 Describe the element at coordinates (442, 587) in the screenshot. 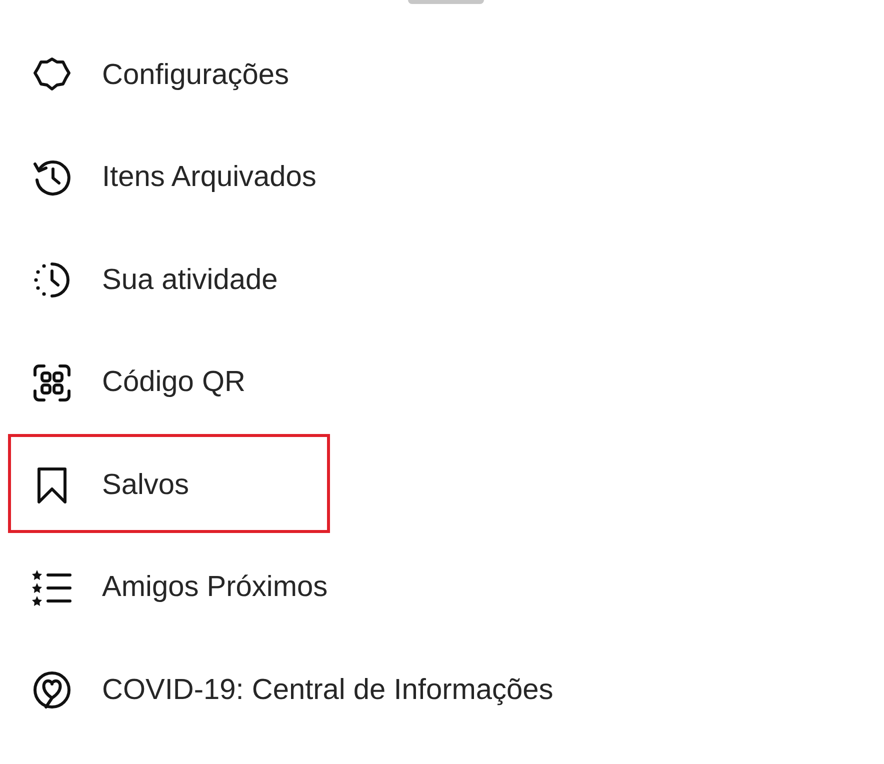

I see `menu-item: Amigos Próximos` at that location.